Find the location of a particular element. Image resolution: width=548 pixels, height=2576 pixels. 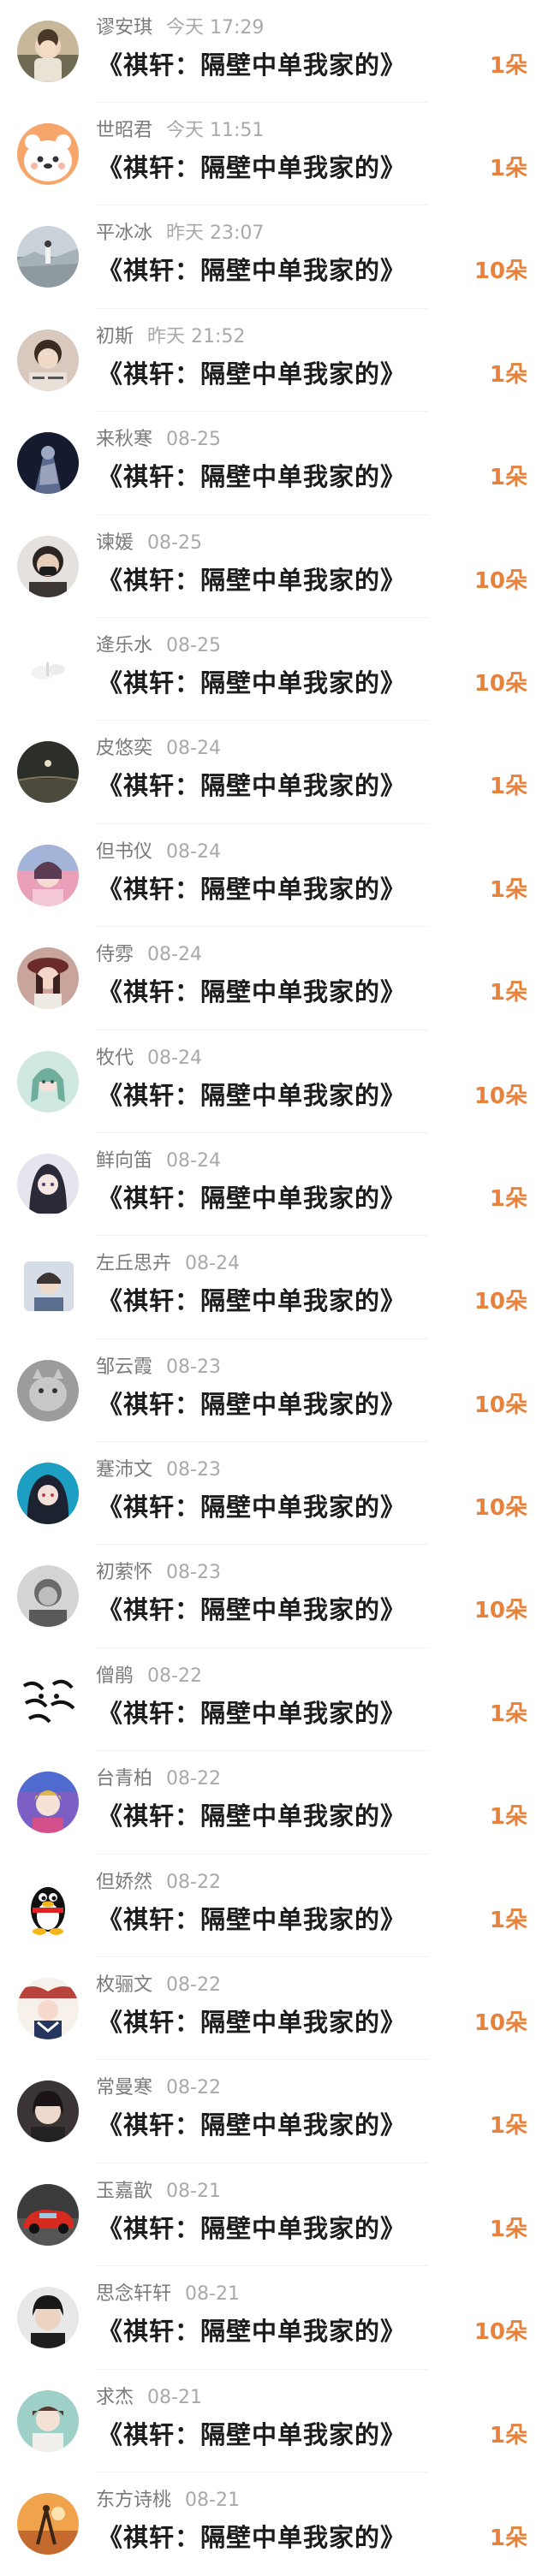

list-item: 求杰 08-21 《祺轩：隔壁中单我家的》 1朵 is located at coordinates (274, 2421).